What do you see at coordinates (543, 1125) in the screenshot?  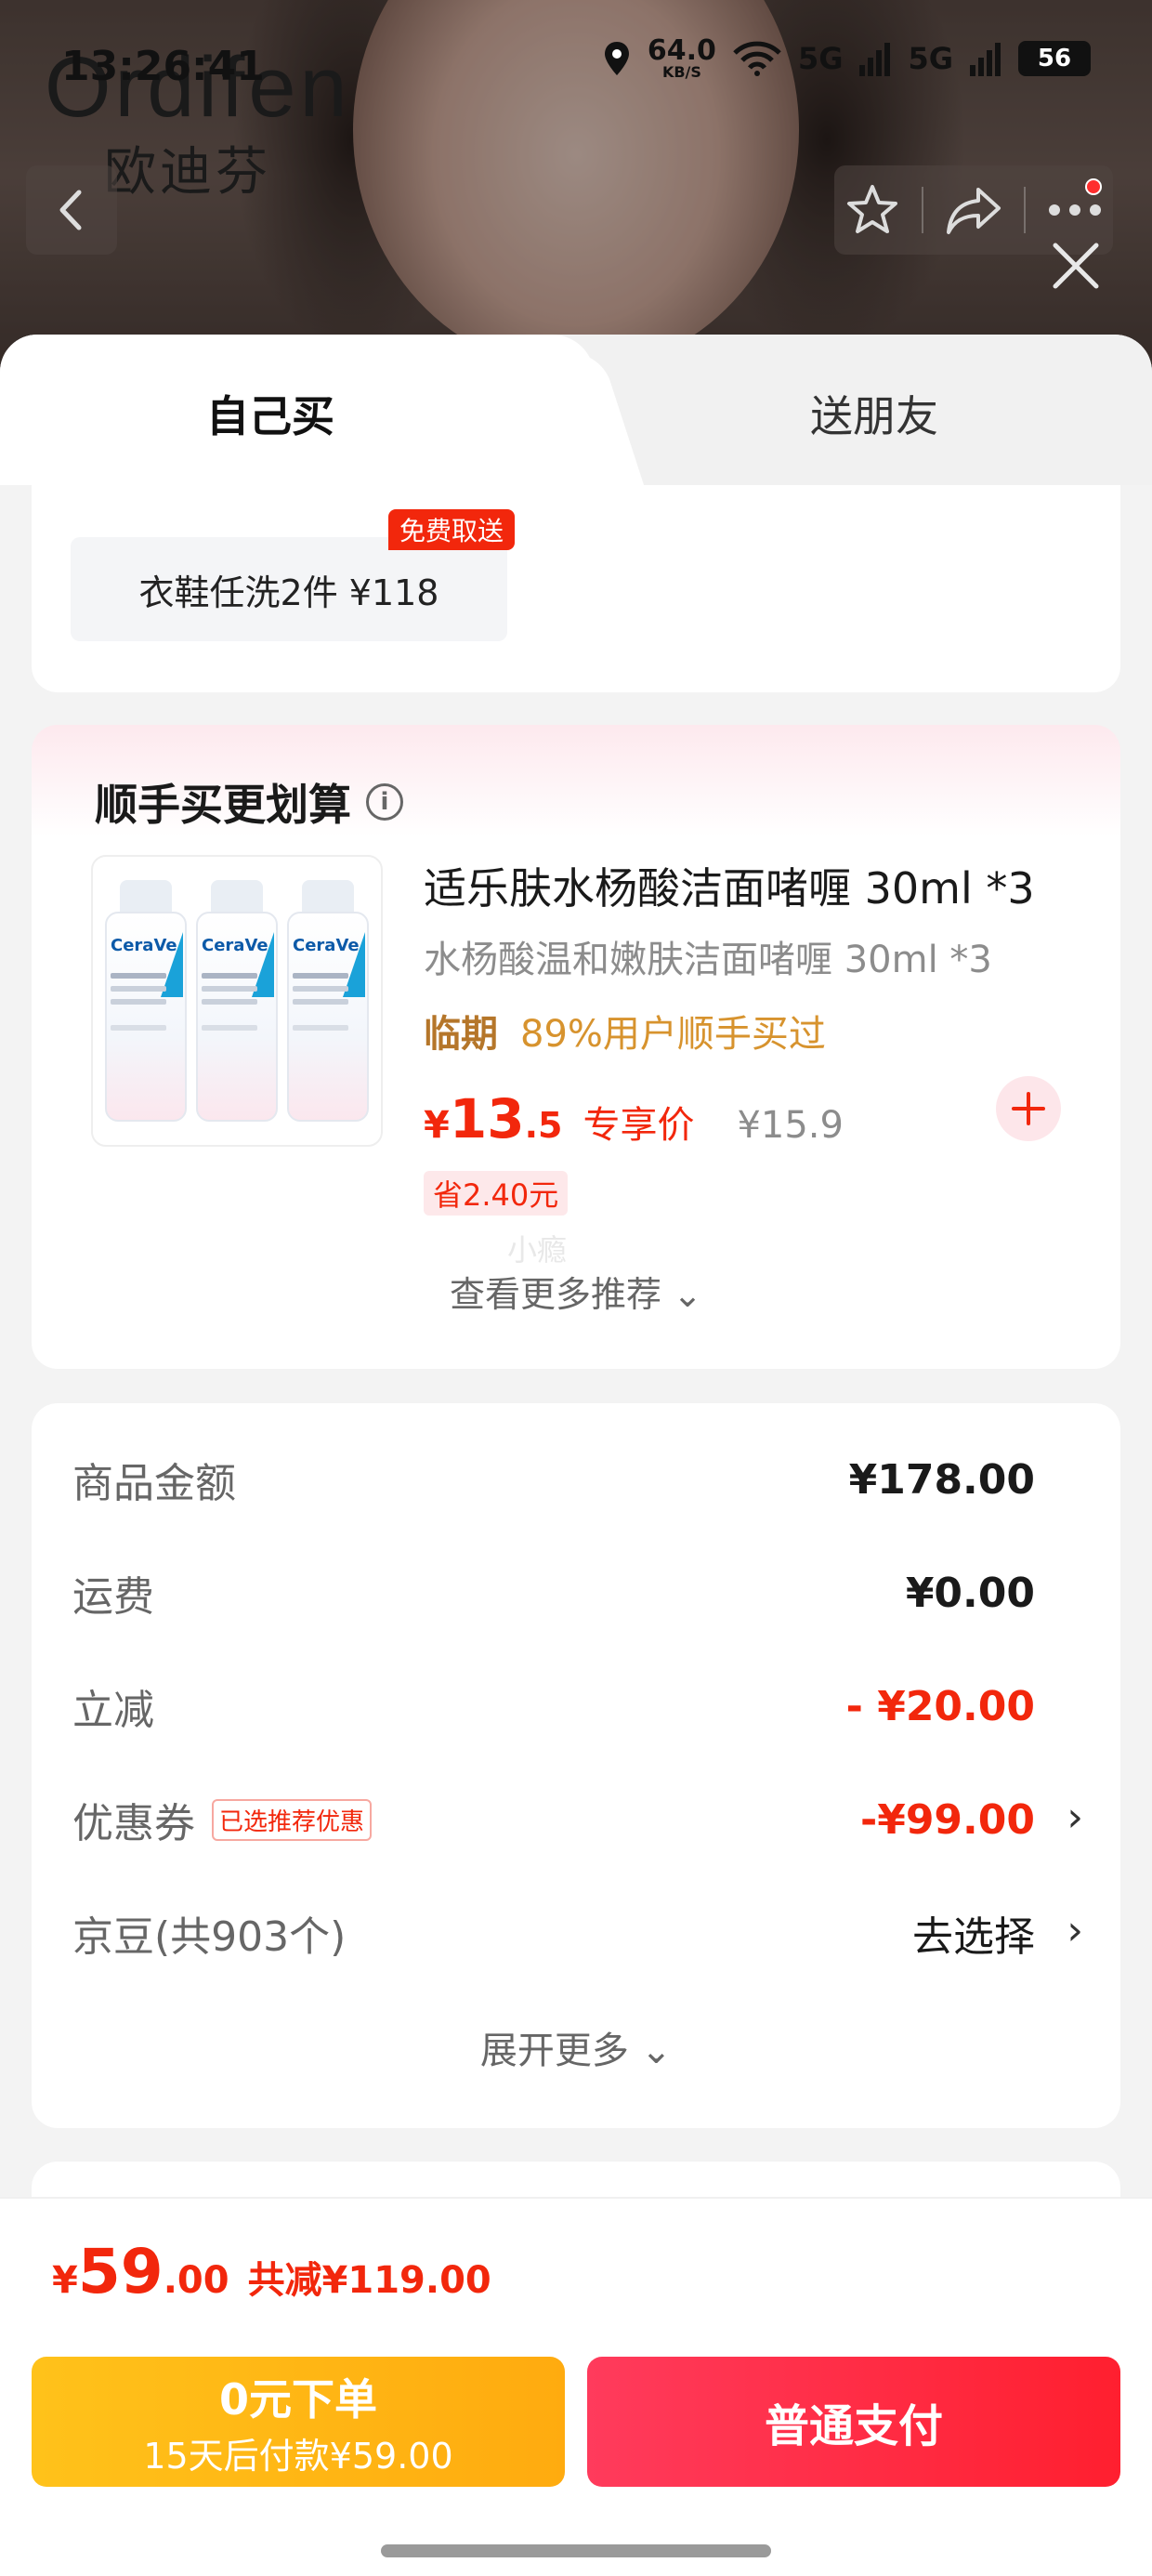 I see `price-decimal: .5` at bounding box center [543, 1125].